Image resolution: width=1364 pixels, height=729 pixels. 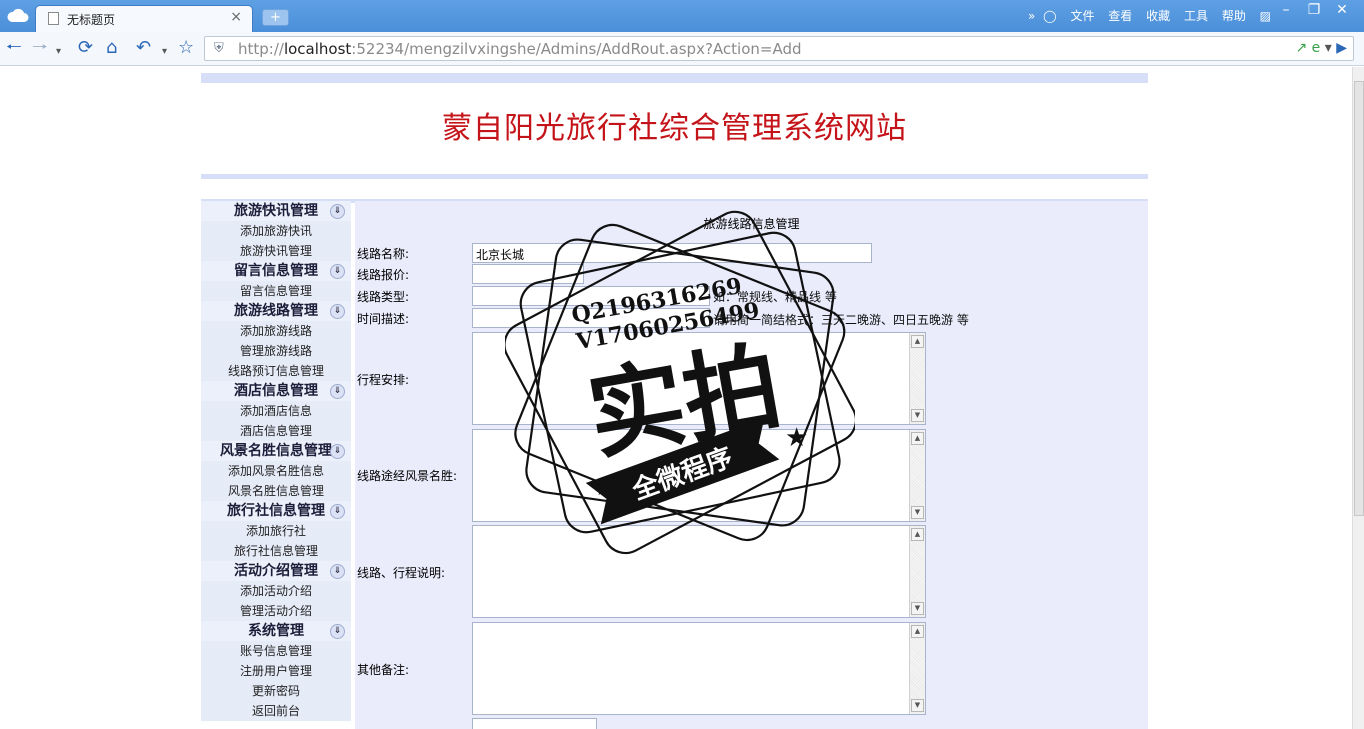 What do you see at coordinates (144, 18) in the screenshot?
I see `browser-tab: 无标题页 ×` at bounding box center [144, 18].